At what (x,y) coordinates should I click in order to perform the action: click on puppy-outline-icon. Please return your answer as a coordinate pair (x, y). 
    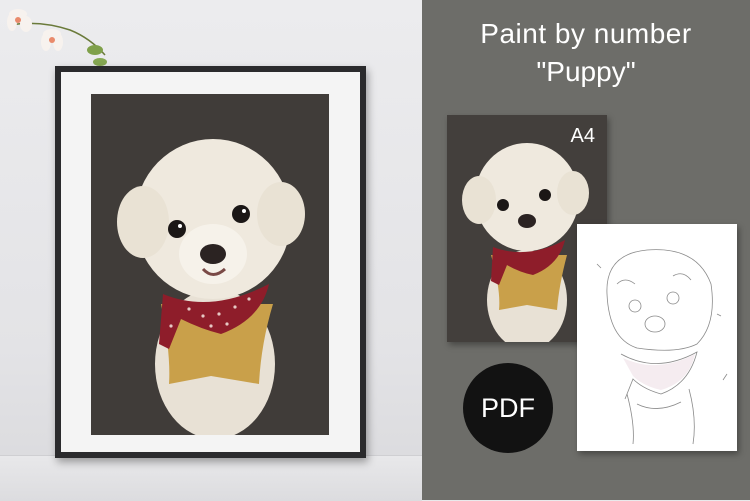
    Looking at the image, I should click on (662, 347).